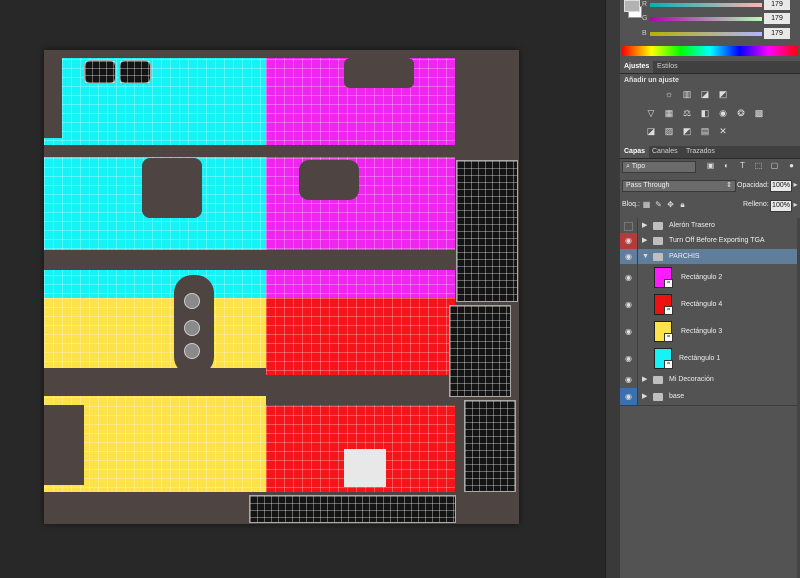 The image size is (800, 578). Describe the element at coordinates (645, 18) in the screenshot. I see `slider-label: G` at that location.